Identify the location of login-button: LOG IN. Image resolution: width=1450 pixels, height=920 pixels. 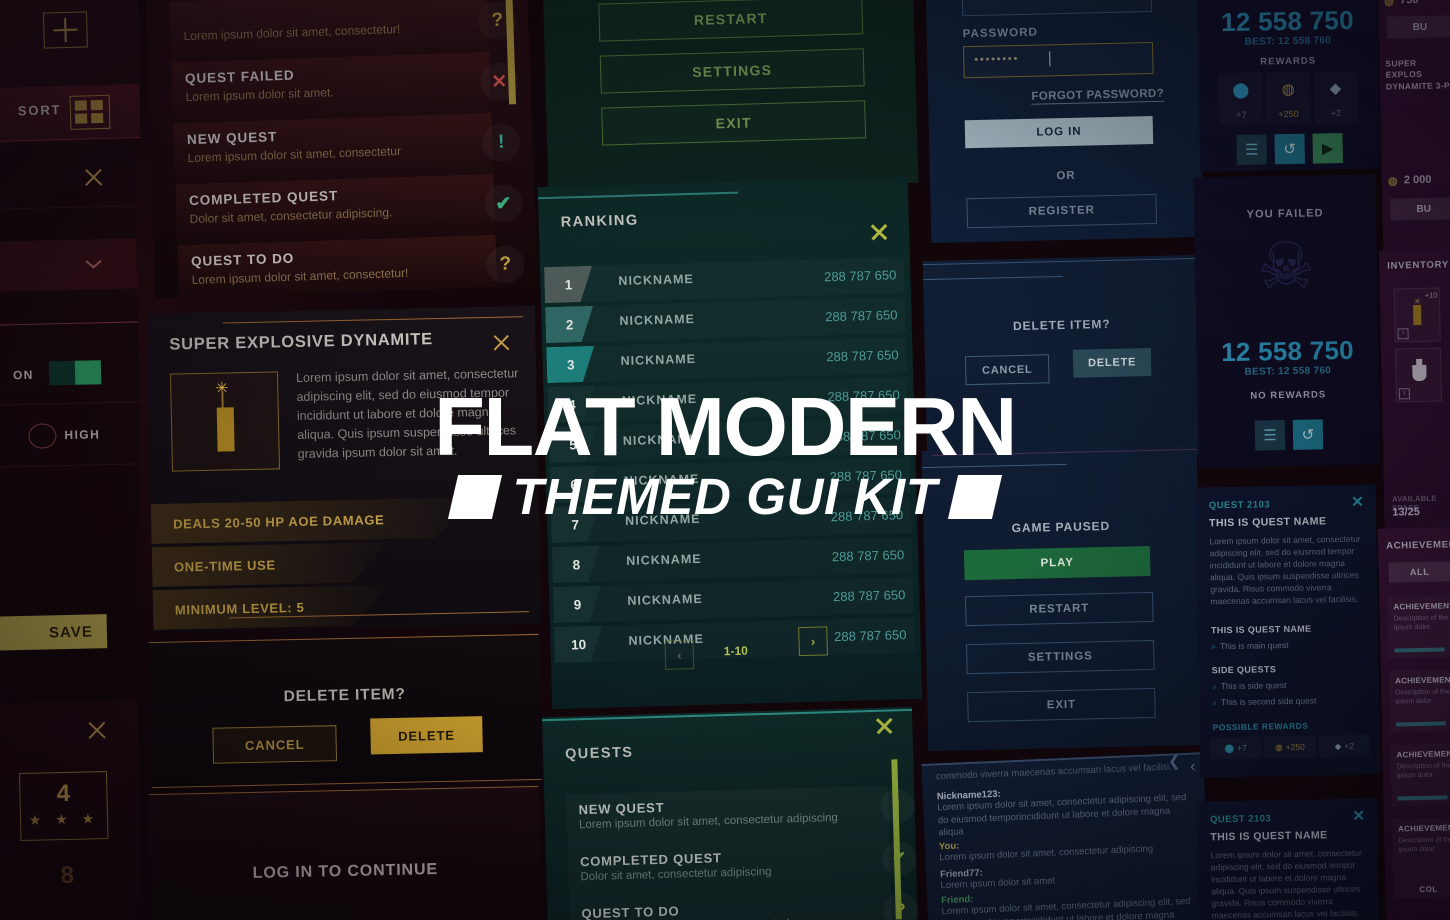
(1059, 132).